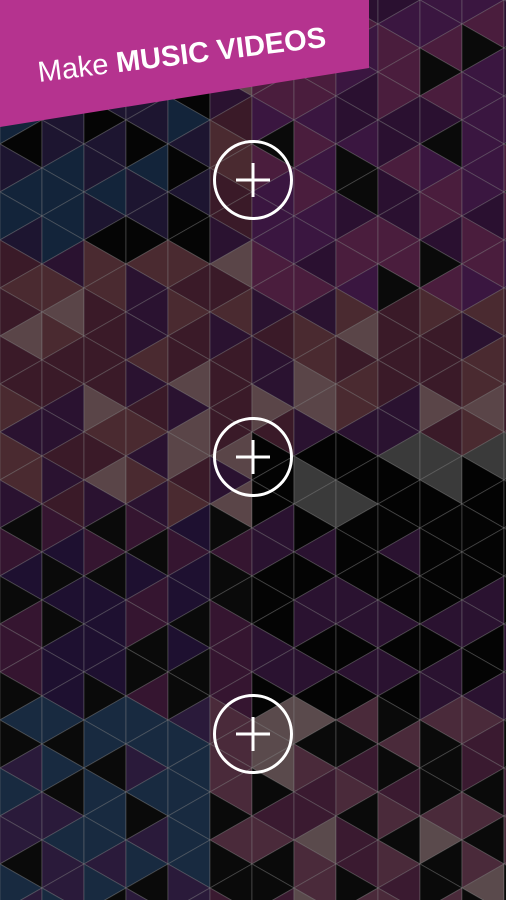  Describe the element at coordinates (182, 55) in the screenshot. I see `banner-title: Make MUSIC VIDEOS` at that location.